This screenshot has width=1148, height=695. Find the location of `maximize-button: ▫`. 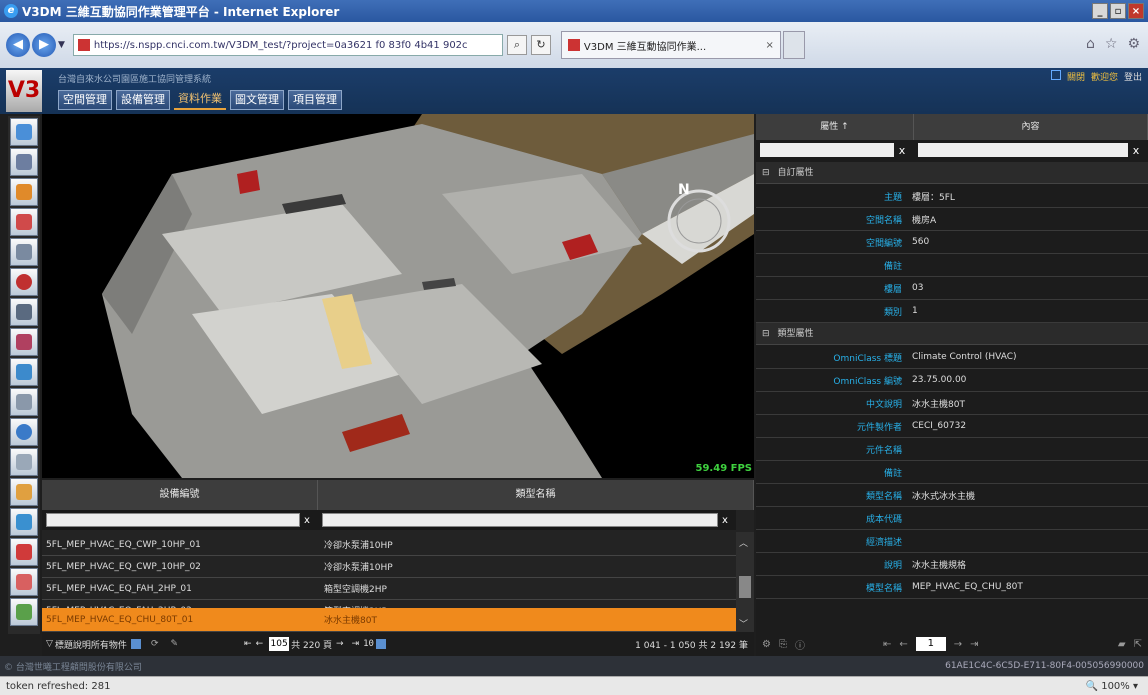

maximize-button: ▫ is located at coordinates (1118, 11).